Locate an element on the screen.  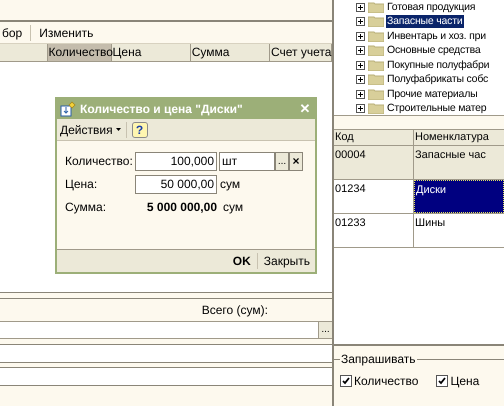
tree-item: Инвентарь и хоз. при is located at coordinates (436, 36).